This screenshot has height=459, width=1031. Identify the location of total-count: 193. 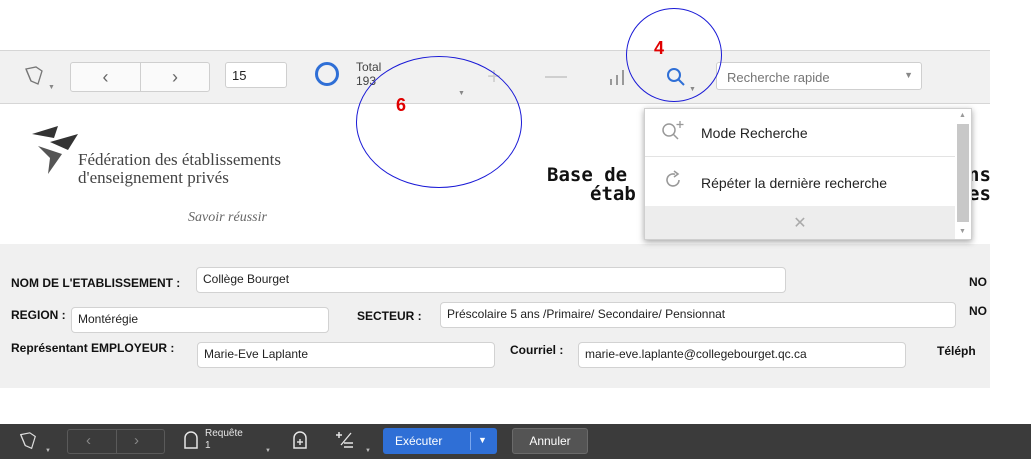
(366, 81).